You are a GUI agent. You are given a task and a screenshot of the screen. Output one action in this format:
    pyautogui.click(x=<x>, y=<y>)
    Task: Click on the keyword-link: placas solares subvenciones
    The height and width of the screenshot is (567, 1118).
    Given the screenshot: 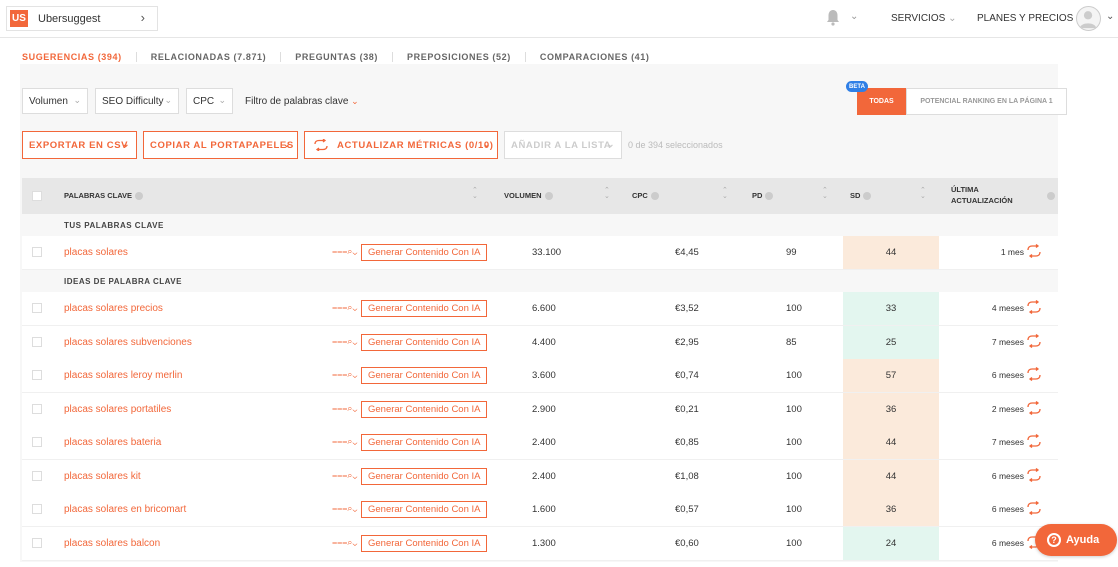 What is the action you would take?
    pyautogui.click(x=128, y=342)
    